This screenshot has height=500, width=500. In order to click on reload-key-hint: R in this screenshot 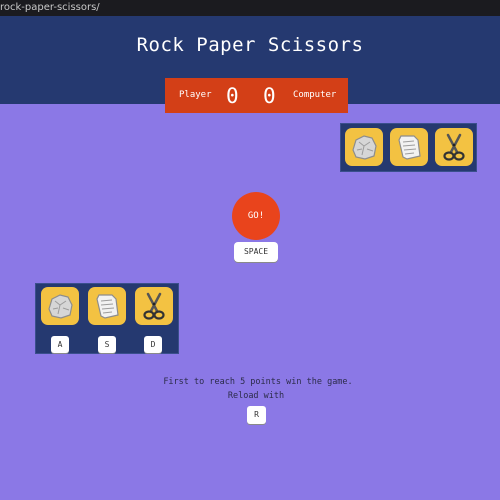, I will do `click(256, 415)`.